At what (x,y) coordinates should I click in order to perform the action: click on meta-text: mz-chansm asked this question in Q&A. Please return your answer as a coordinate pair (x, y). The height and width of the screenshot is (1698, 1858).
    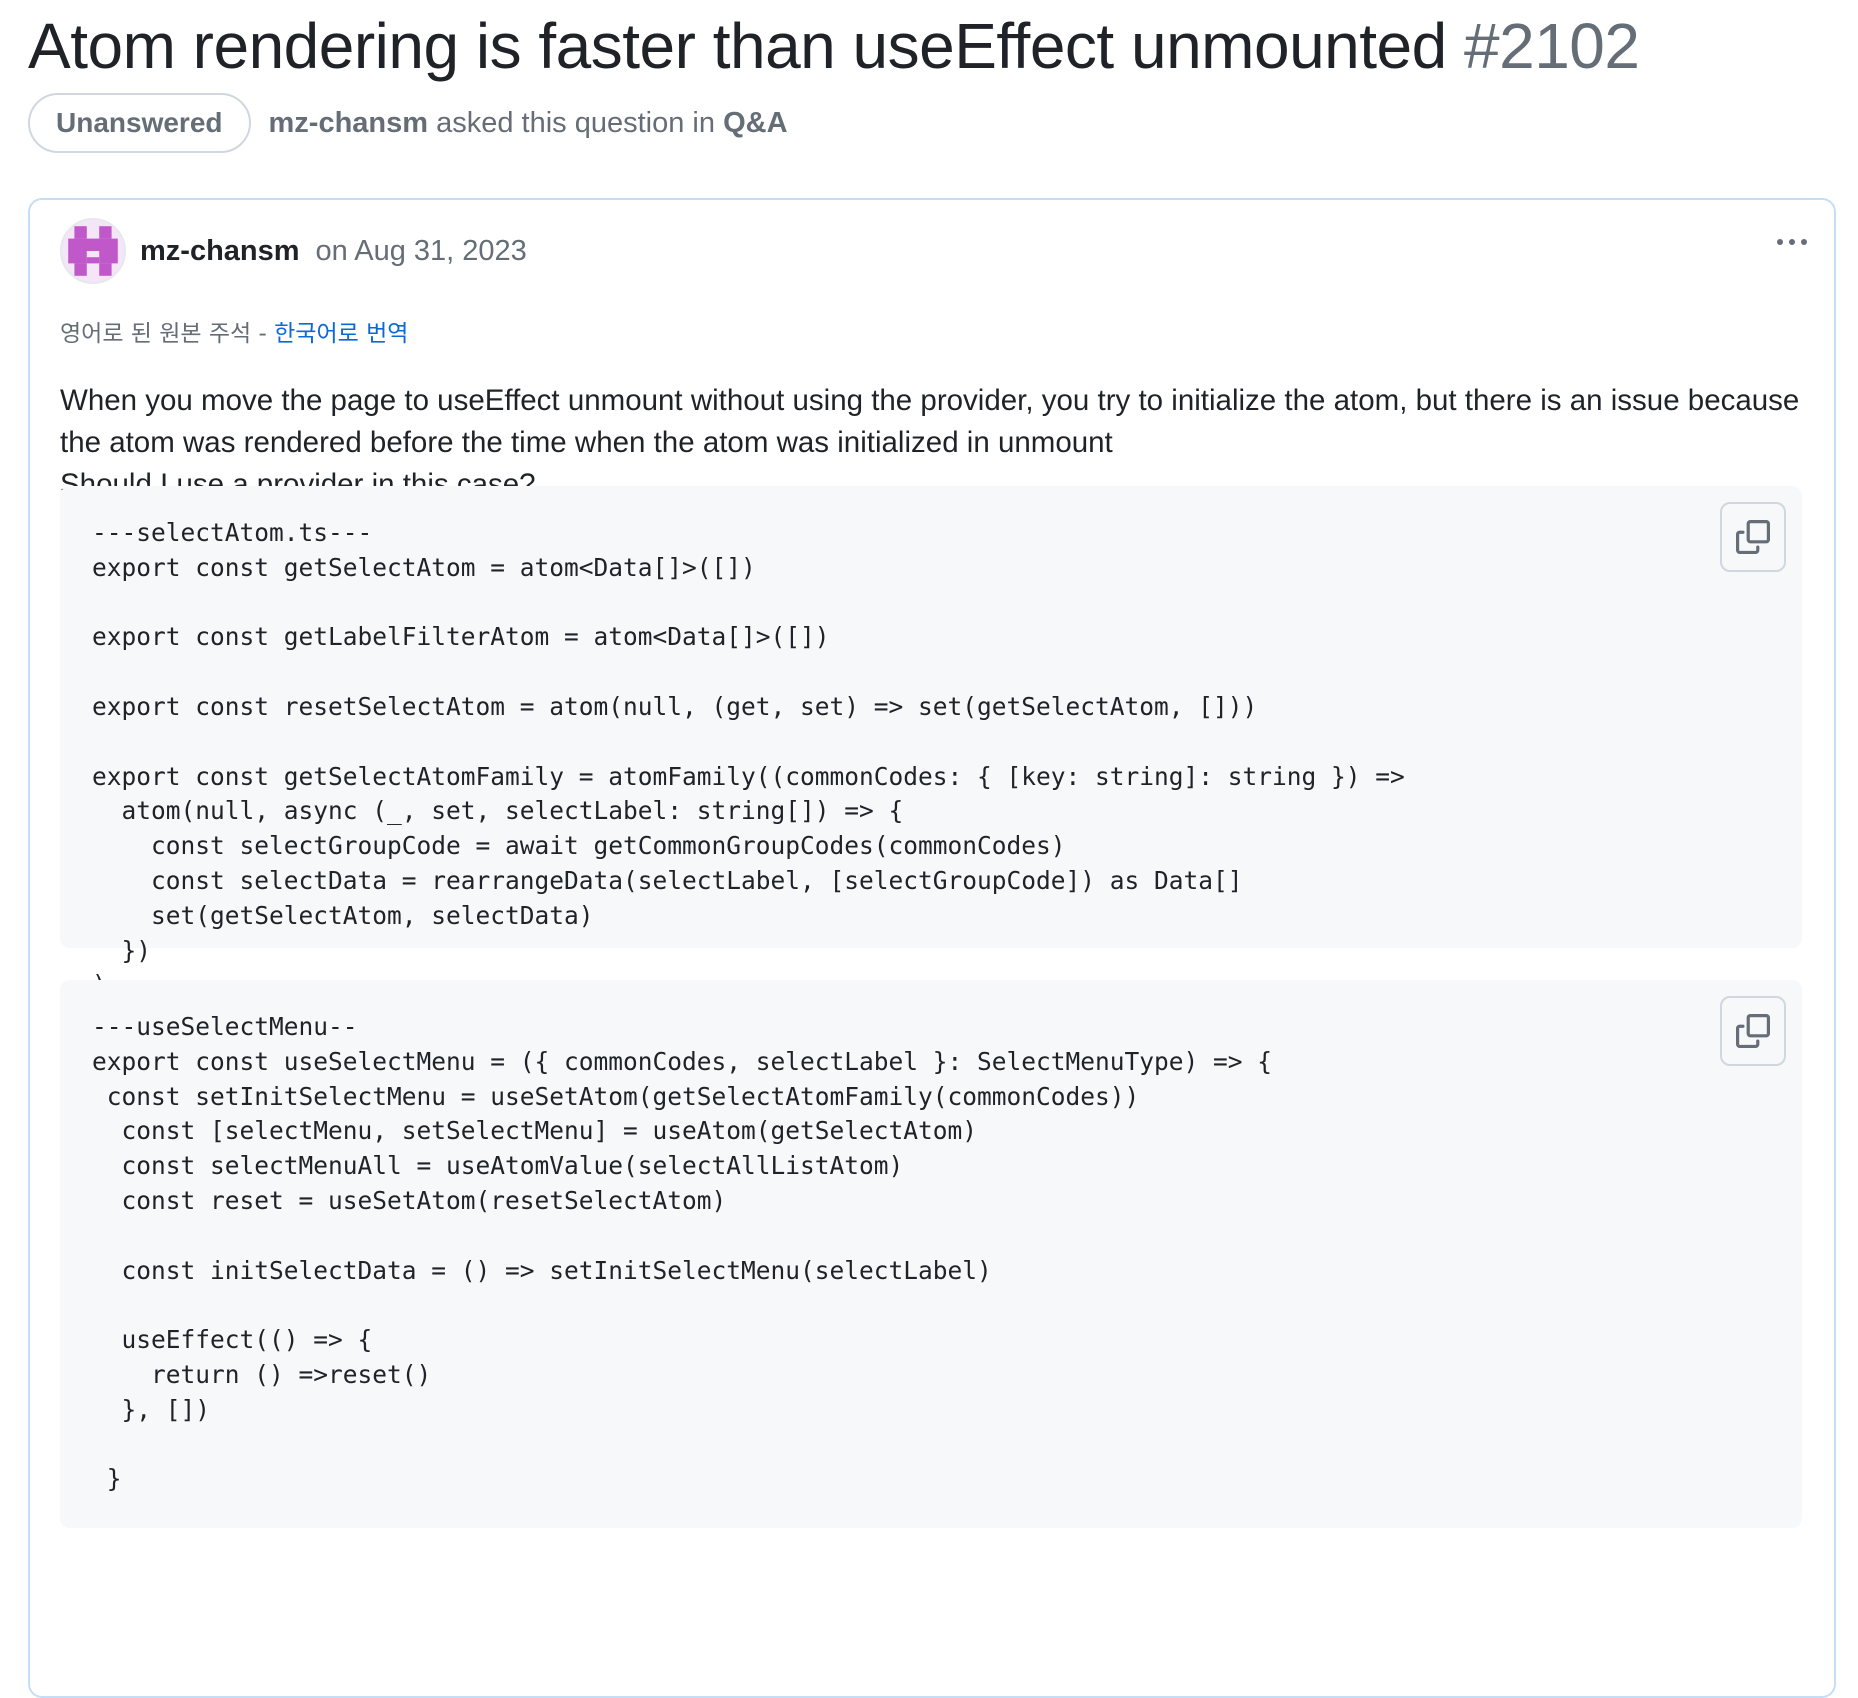
    Looking at the image, I should click on (528, 123).